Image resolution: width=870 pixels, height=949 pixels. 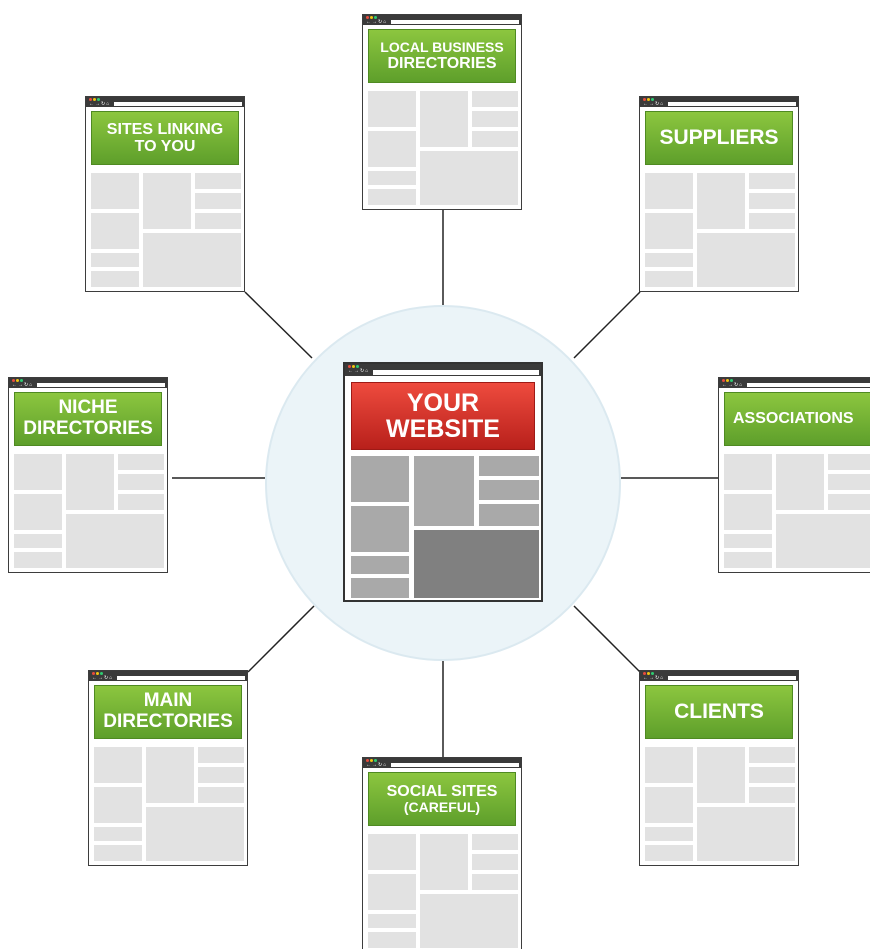 I want to click on node-banner: SITES LINKING TO YOU, so click(x=165, y=138).